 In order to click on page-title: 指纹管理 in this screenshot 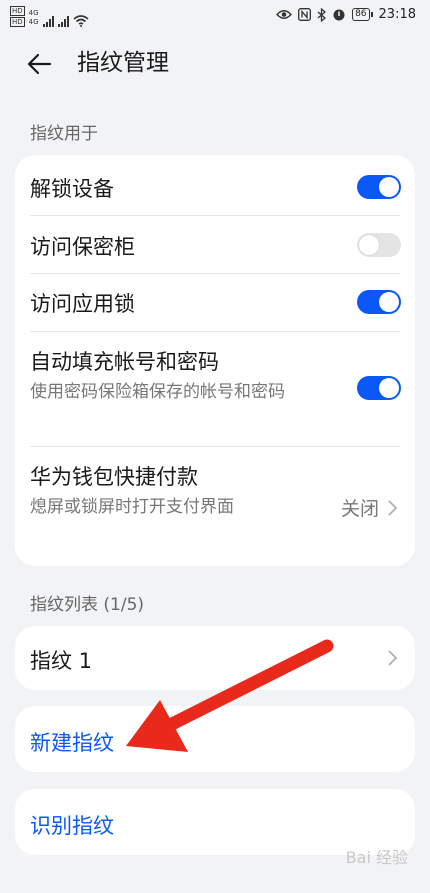, I will do `click(123, 63)`.